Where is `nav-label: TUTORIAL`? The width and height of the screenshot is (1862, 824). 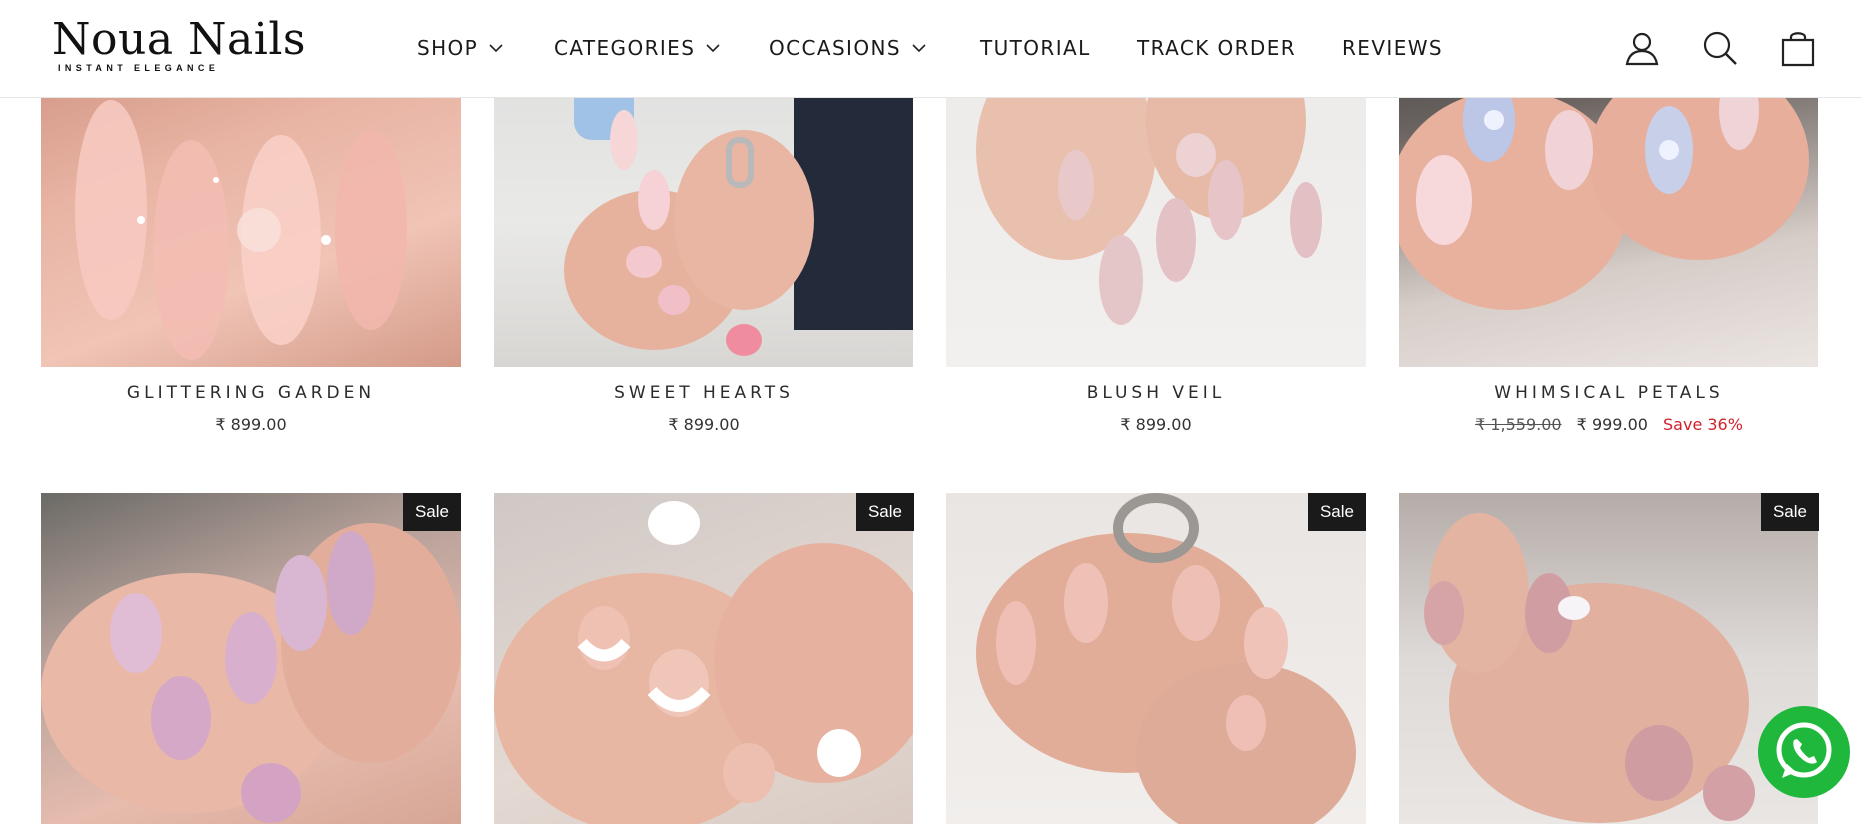 nav-label: TUTORIAL is located at coordinates (1035, 48).